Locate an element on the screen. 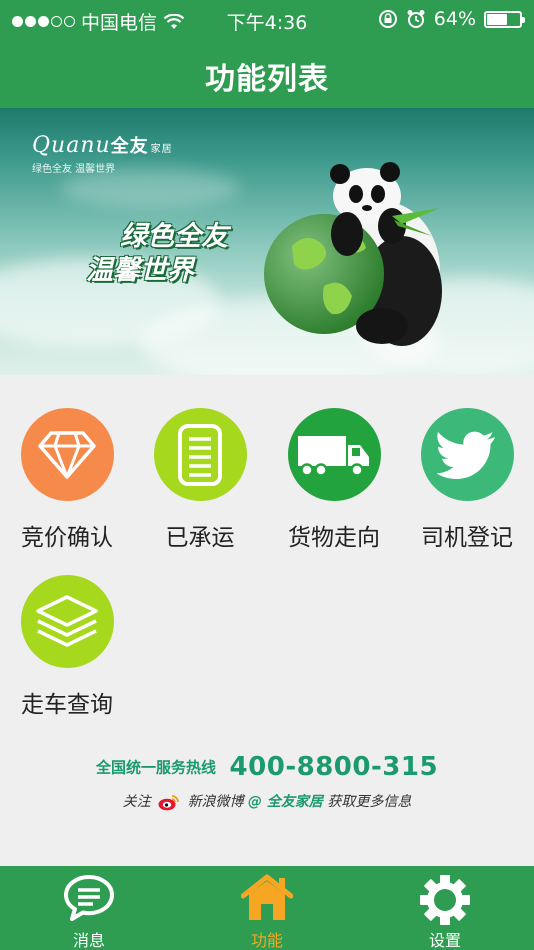 This screenshot has height=950, width=534. function-label: 已承运 is located at coordinates (200, 538).